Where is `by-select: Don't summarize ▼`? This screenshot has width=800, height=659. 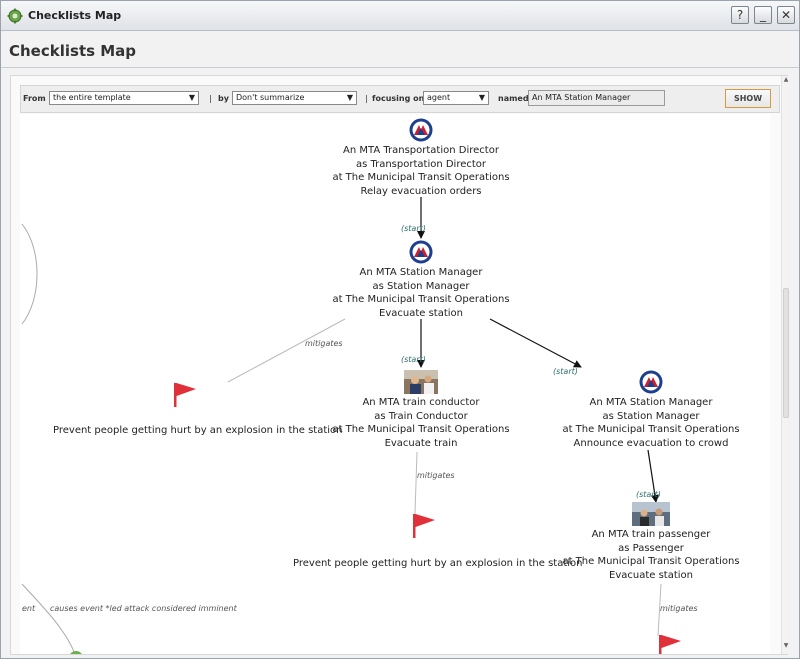 by-select: Don't summarize ▼ is located at coordinates (294, 98).